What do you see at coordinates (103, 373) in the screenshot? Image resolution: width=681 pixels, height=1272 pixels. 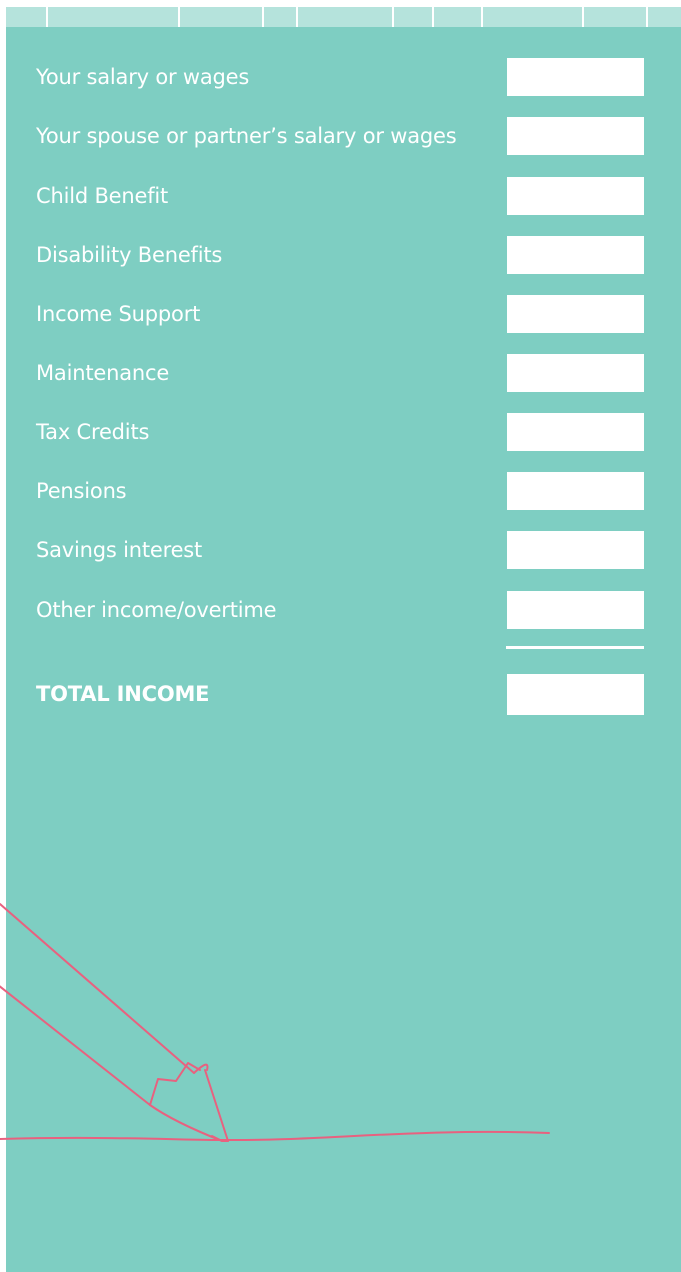 I see `income-label: Maintenance` at bounding box center [103, 373].